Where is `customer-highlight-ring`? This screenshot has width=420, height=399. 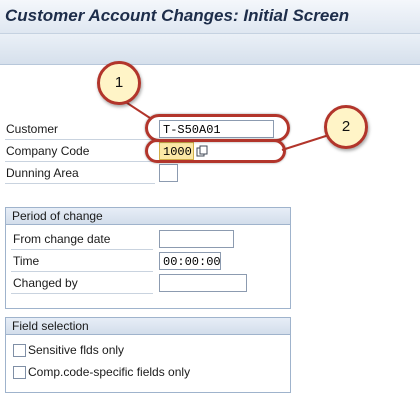
customer-highlight-ring is located at coordinates (217, 128).